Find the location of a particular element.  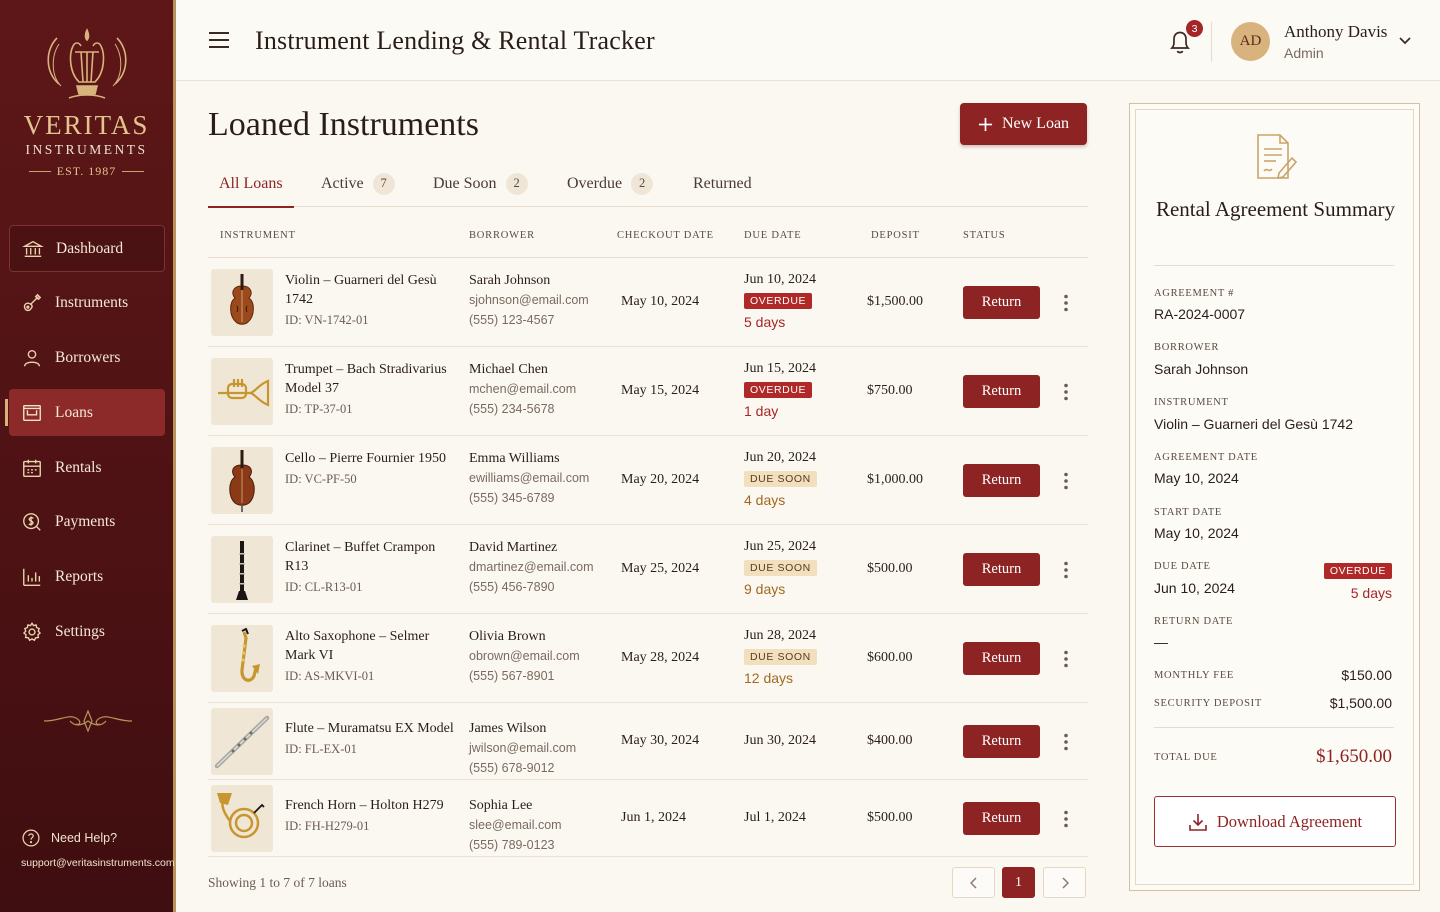

borrower-phone: (555) 456-7890 is located at coordinates (512, 587).